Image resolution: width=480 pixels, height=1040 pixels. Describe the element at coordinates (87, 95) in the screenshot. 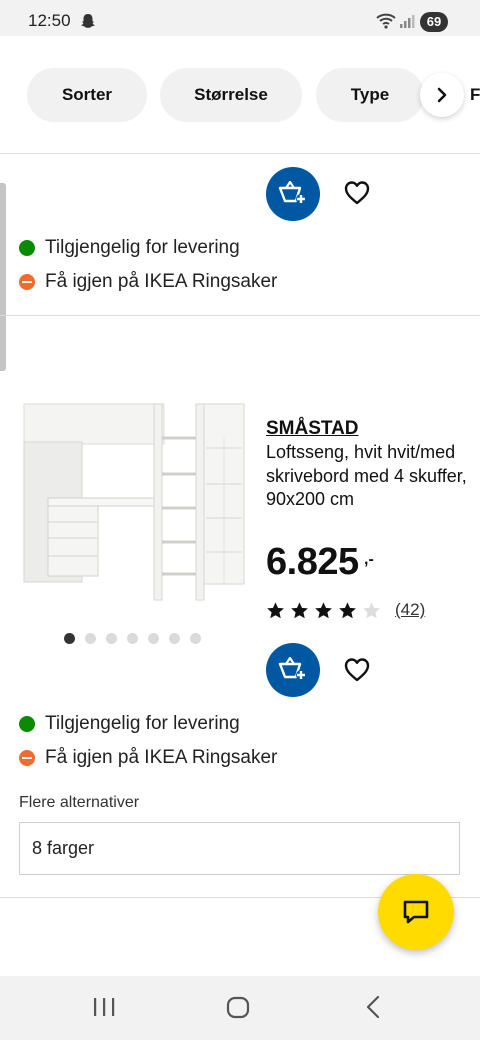

I see `filter-chip-sorter: Sorter` at that location.